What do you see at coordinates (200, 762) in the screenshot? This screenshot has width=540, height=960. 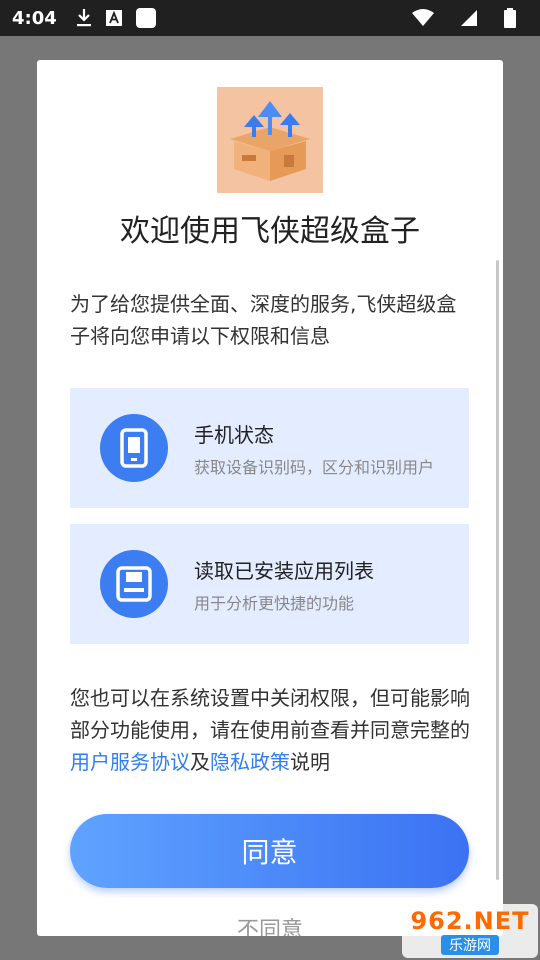 I see `notice-middle: 及` at bounding box center [200, 762].